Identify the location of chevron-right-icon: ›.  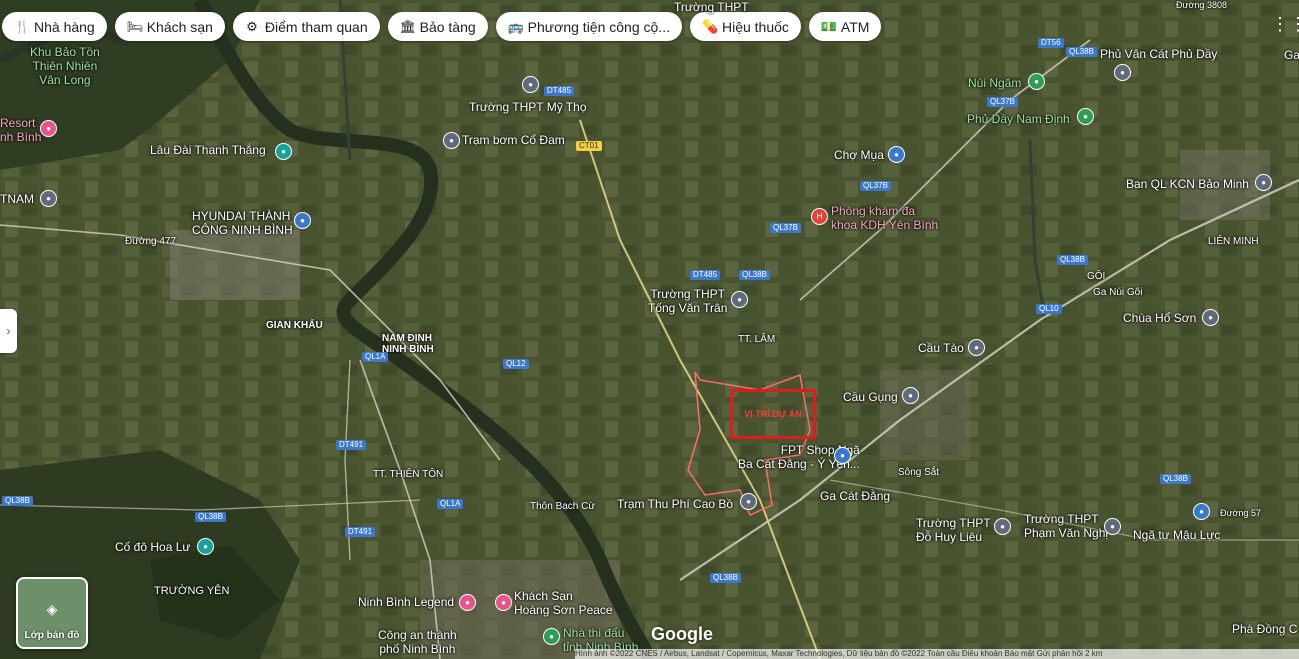
(8, 331).